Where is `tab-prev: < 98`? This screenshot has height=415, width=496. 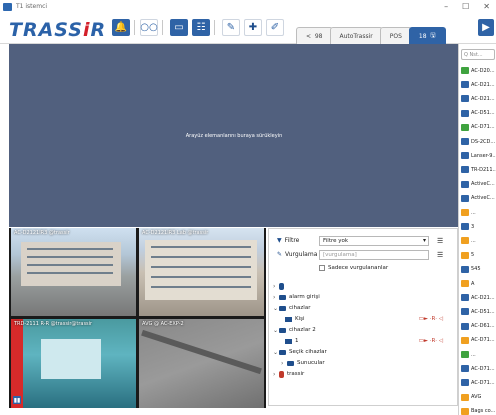
tab-prev: < 98 is located at coordinates (314, 35).